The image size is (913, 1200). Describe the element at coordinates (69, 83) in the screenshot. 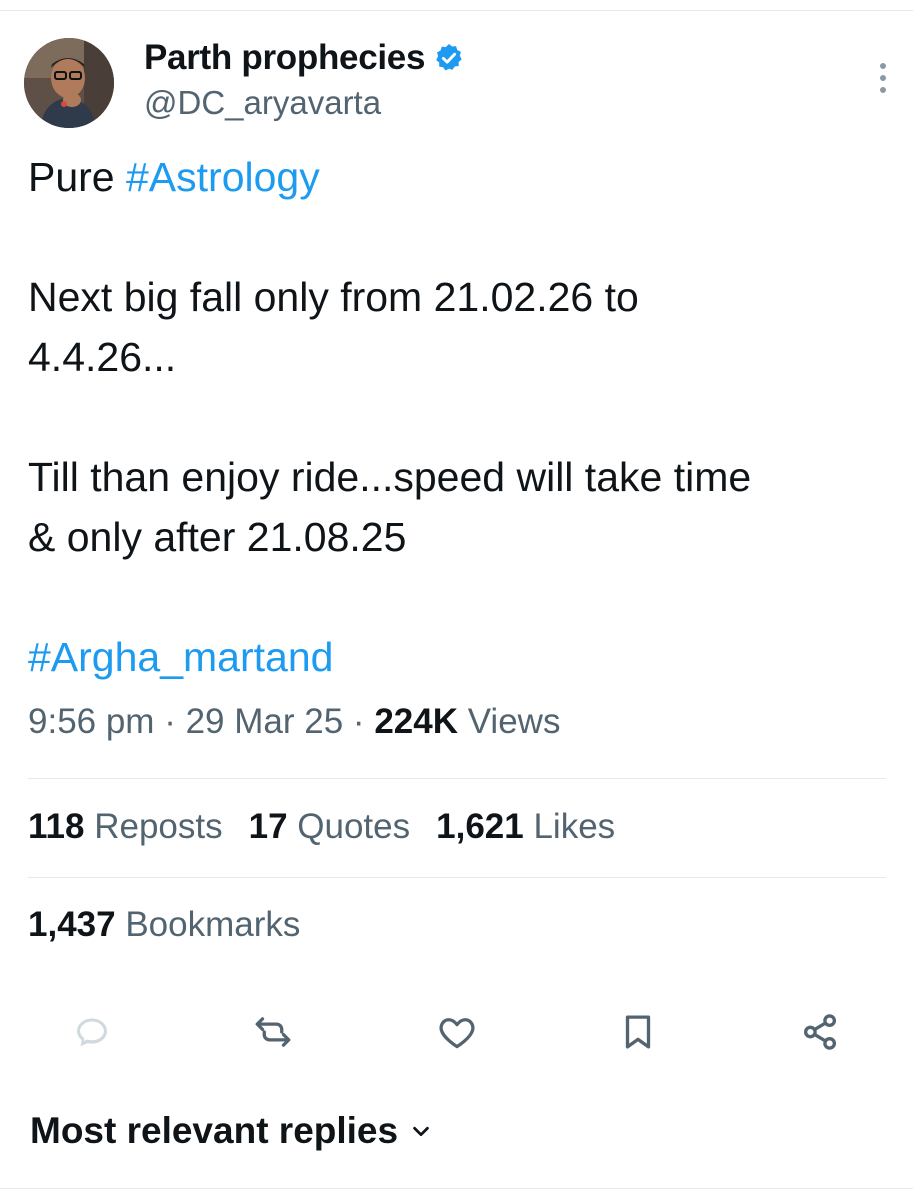

I see `avatar` at that location.